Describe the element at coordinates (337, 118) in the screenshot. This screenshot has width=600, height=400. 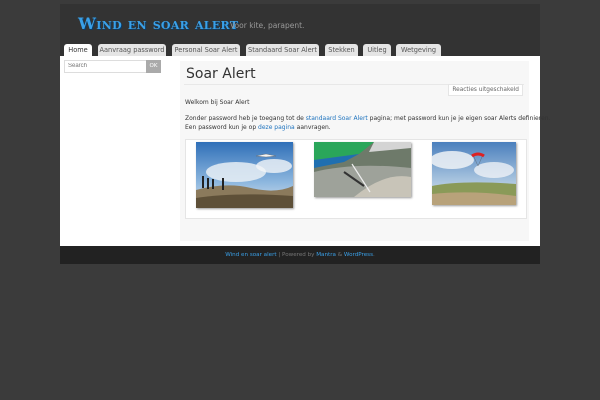
I see `standaard-soar-alert-link: standaard Soar Alert` at that location.